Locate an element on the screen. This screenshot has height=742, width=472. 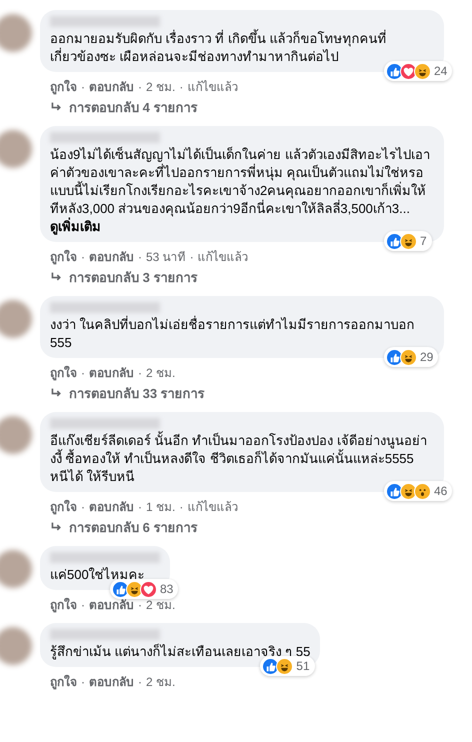
see-more-link: ดูเพิ่มเติม is located at coordinates (75, 226).